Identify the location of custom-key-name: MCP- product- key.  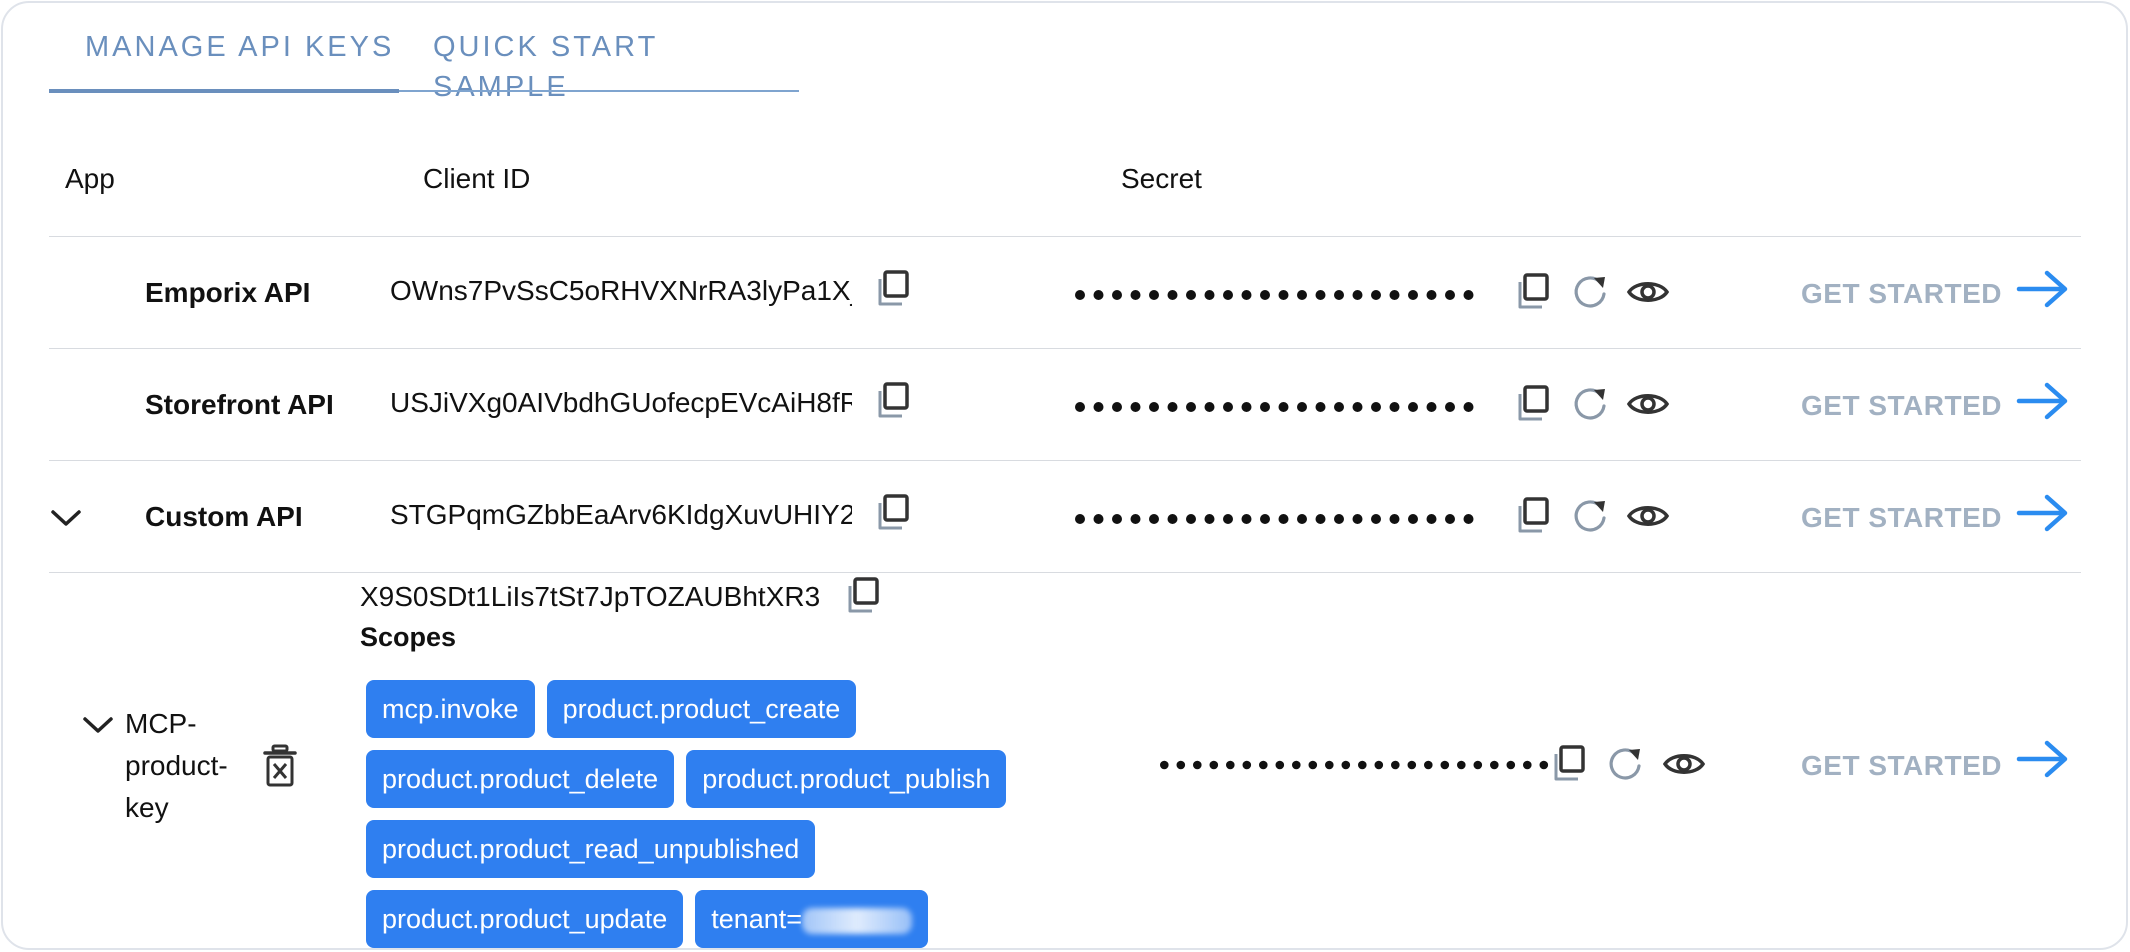
(185, 766).